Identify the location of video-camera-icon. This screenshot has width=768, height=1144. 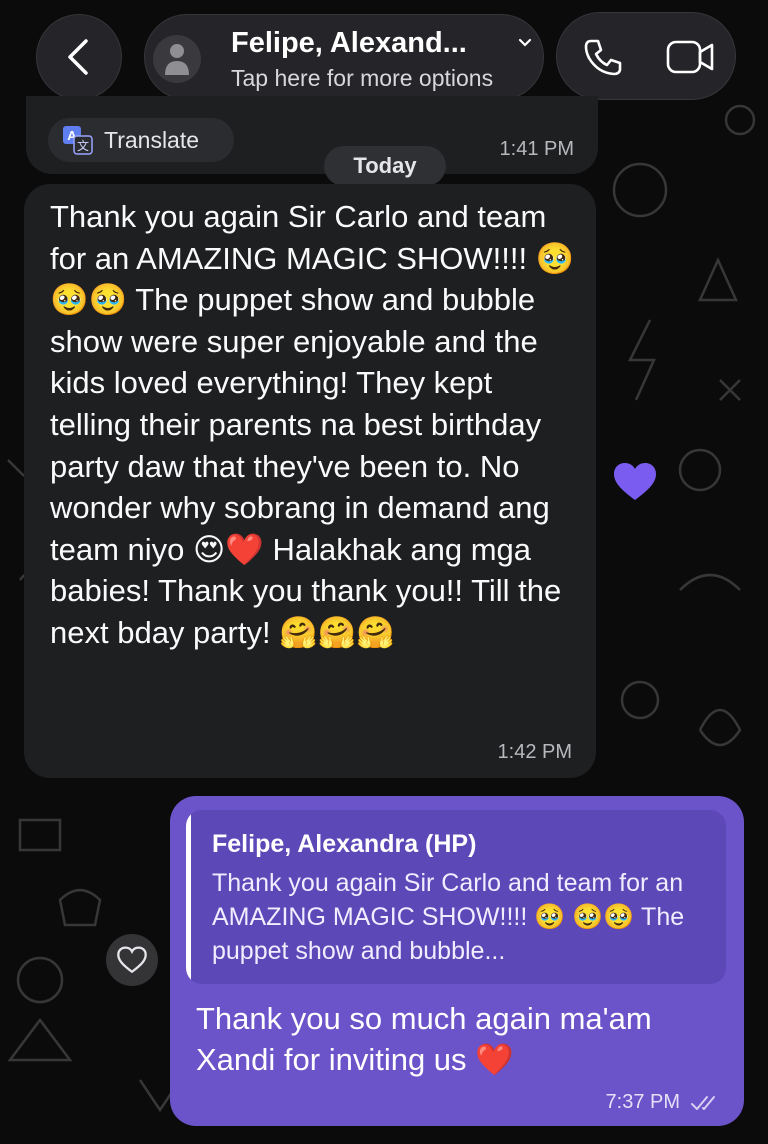
(691, 57).